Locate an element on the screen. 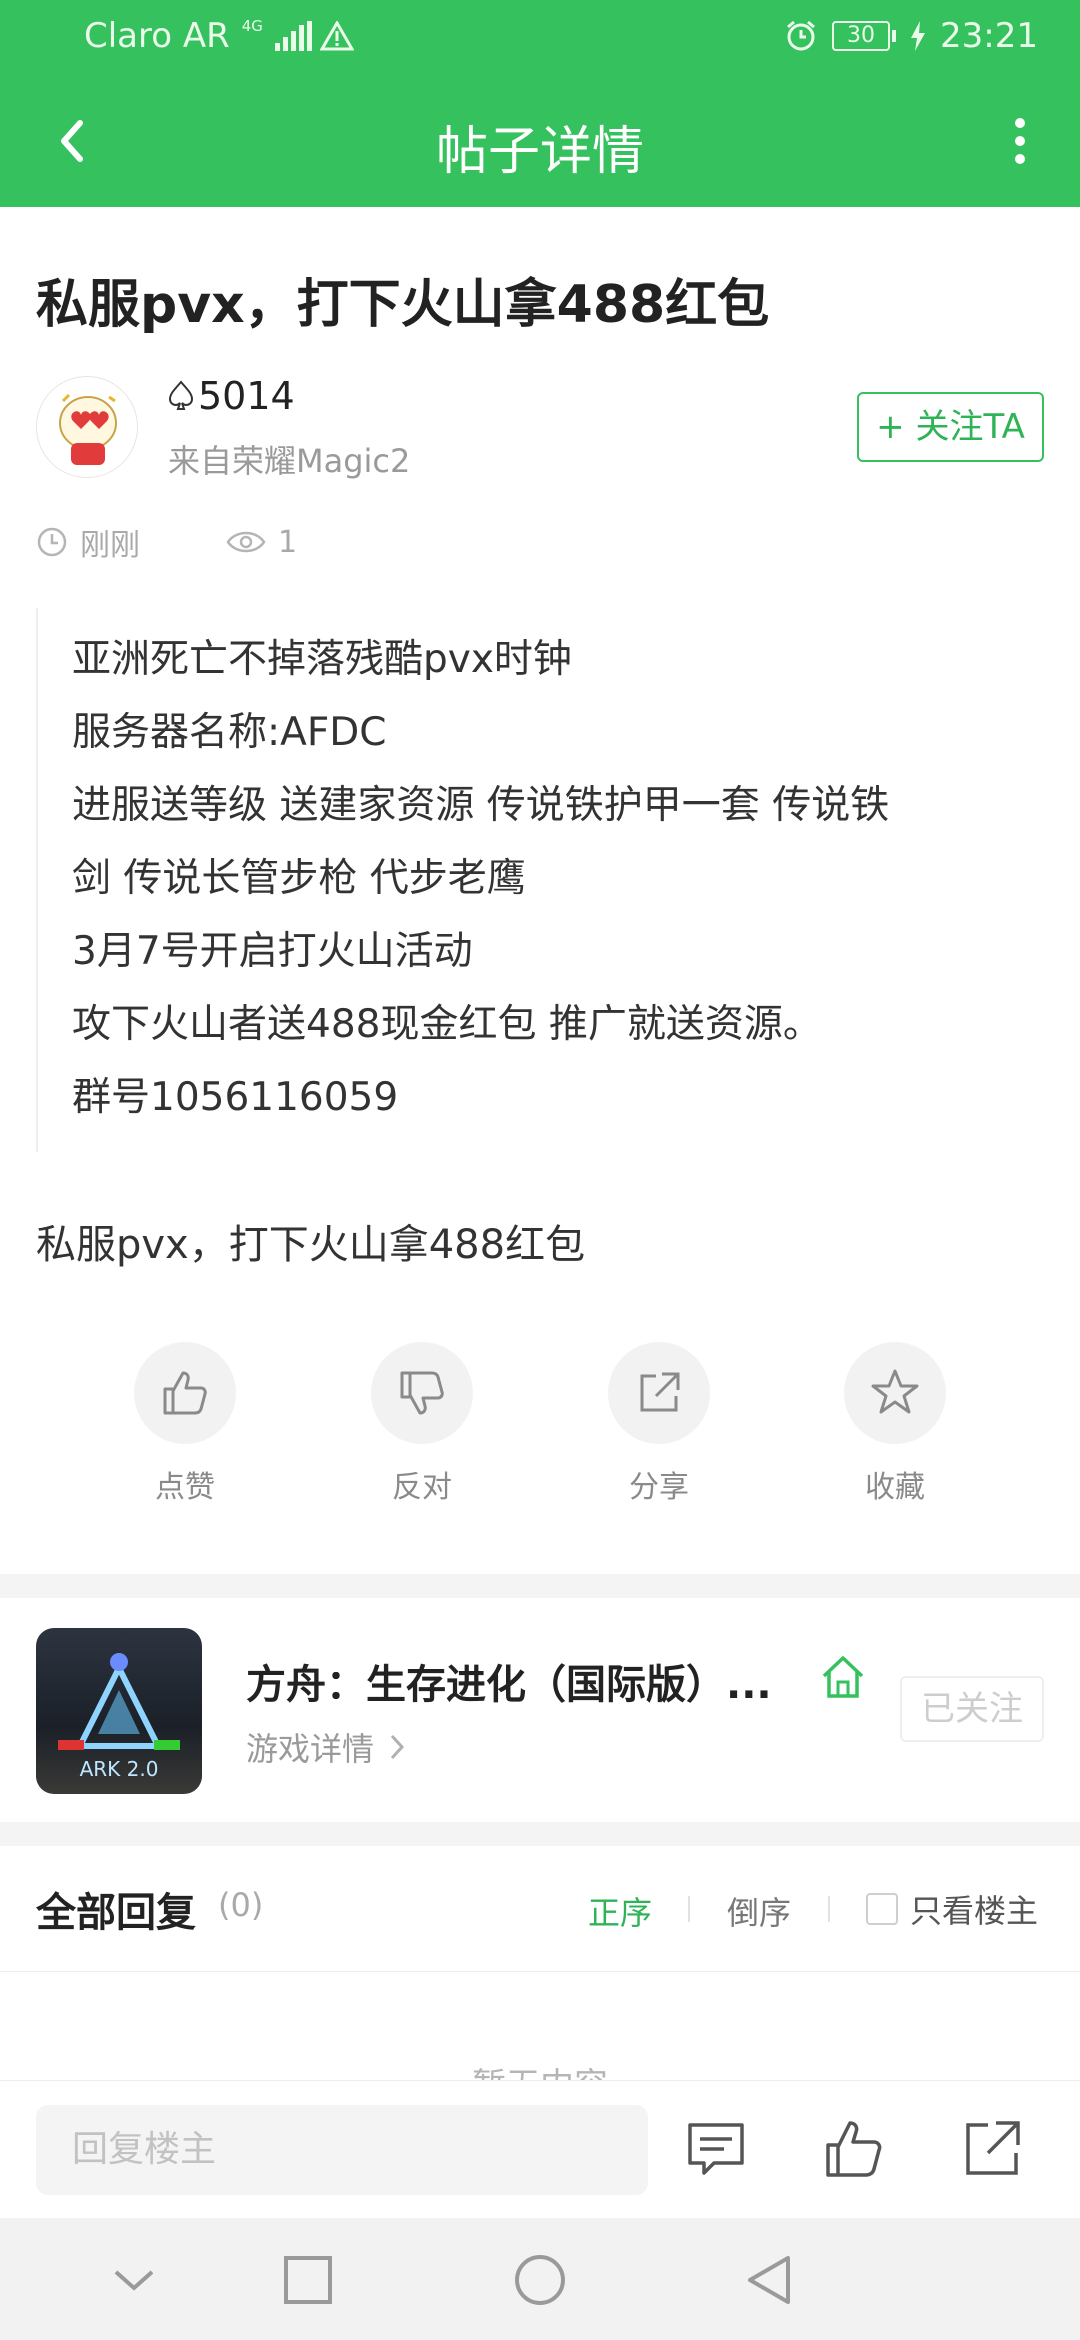 This screenshot has width=1080, height=2340. share-button: 分享 is located at coordinates (659, 1424).